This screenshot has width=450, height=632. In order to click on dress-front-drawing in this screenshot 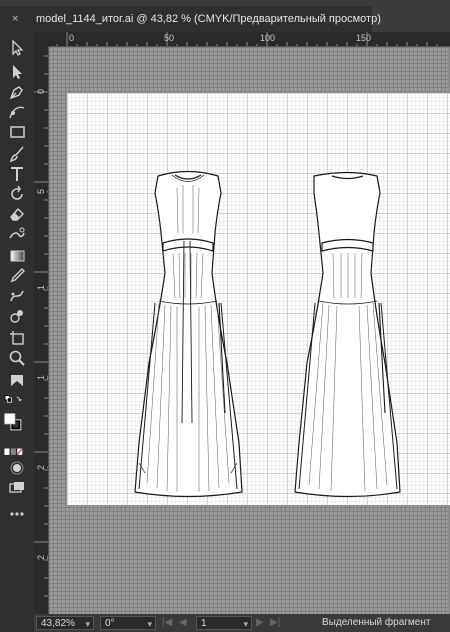, I will do `click(188, 334)`.